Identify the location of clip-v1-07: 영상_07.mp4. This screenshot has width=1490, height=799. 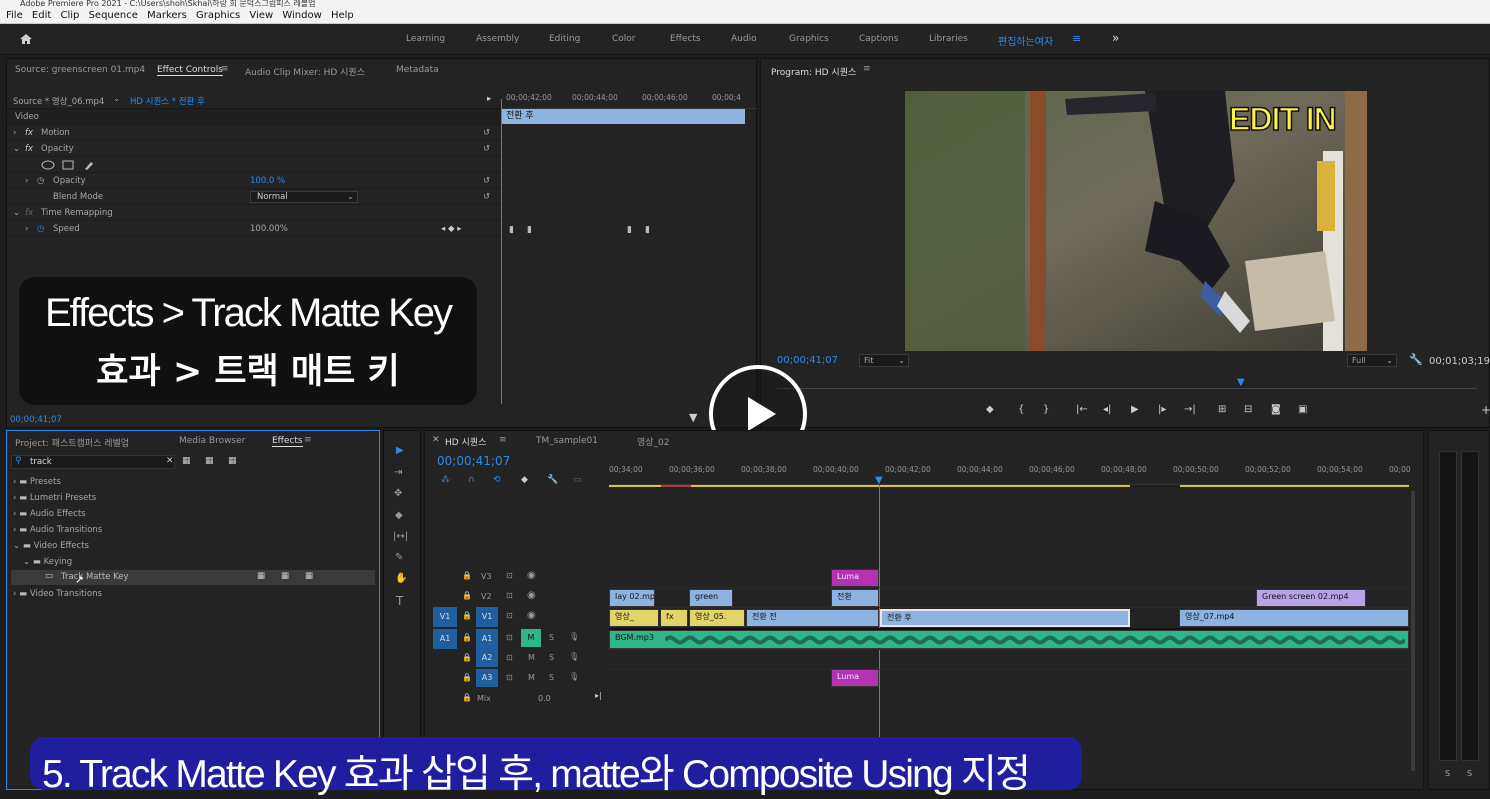
(1294, 618).